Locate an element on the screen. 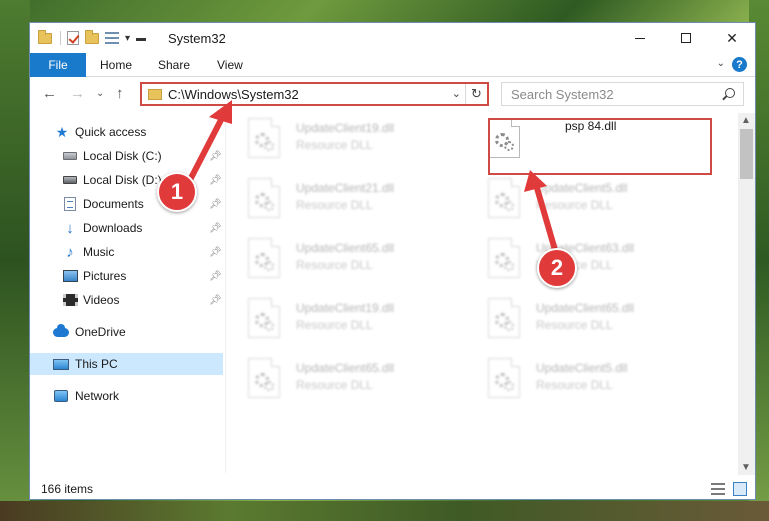  pane-divider is located at coordinates (225, 293).